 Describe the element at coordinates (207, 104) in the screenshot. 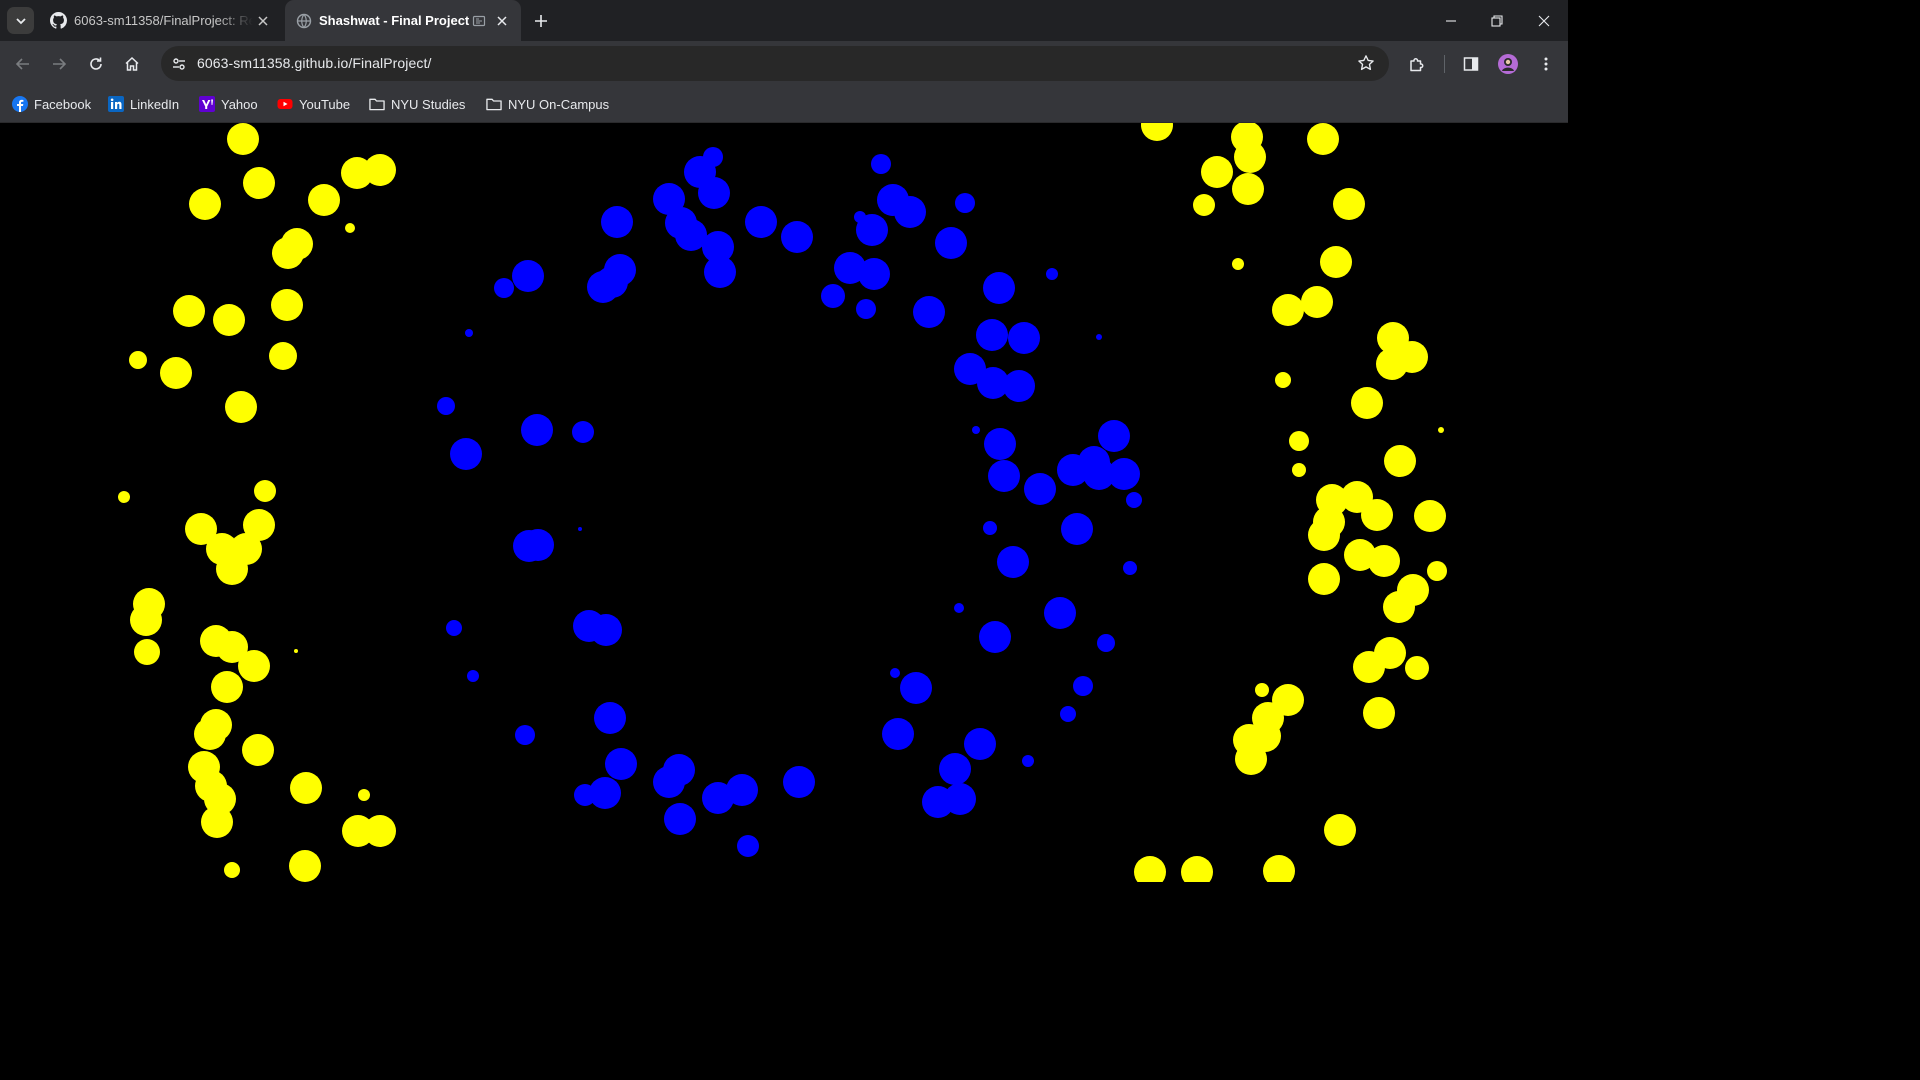

I see `yahoo-icon` at that location.